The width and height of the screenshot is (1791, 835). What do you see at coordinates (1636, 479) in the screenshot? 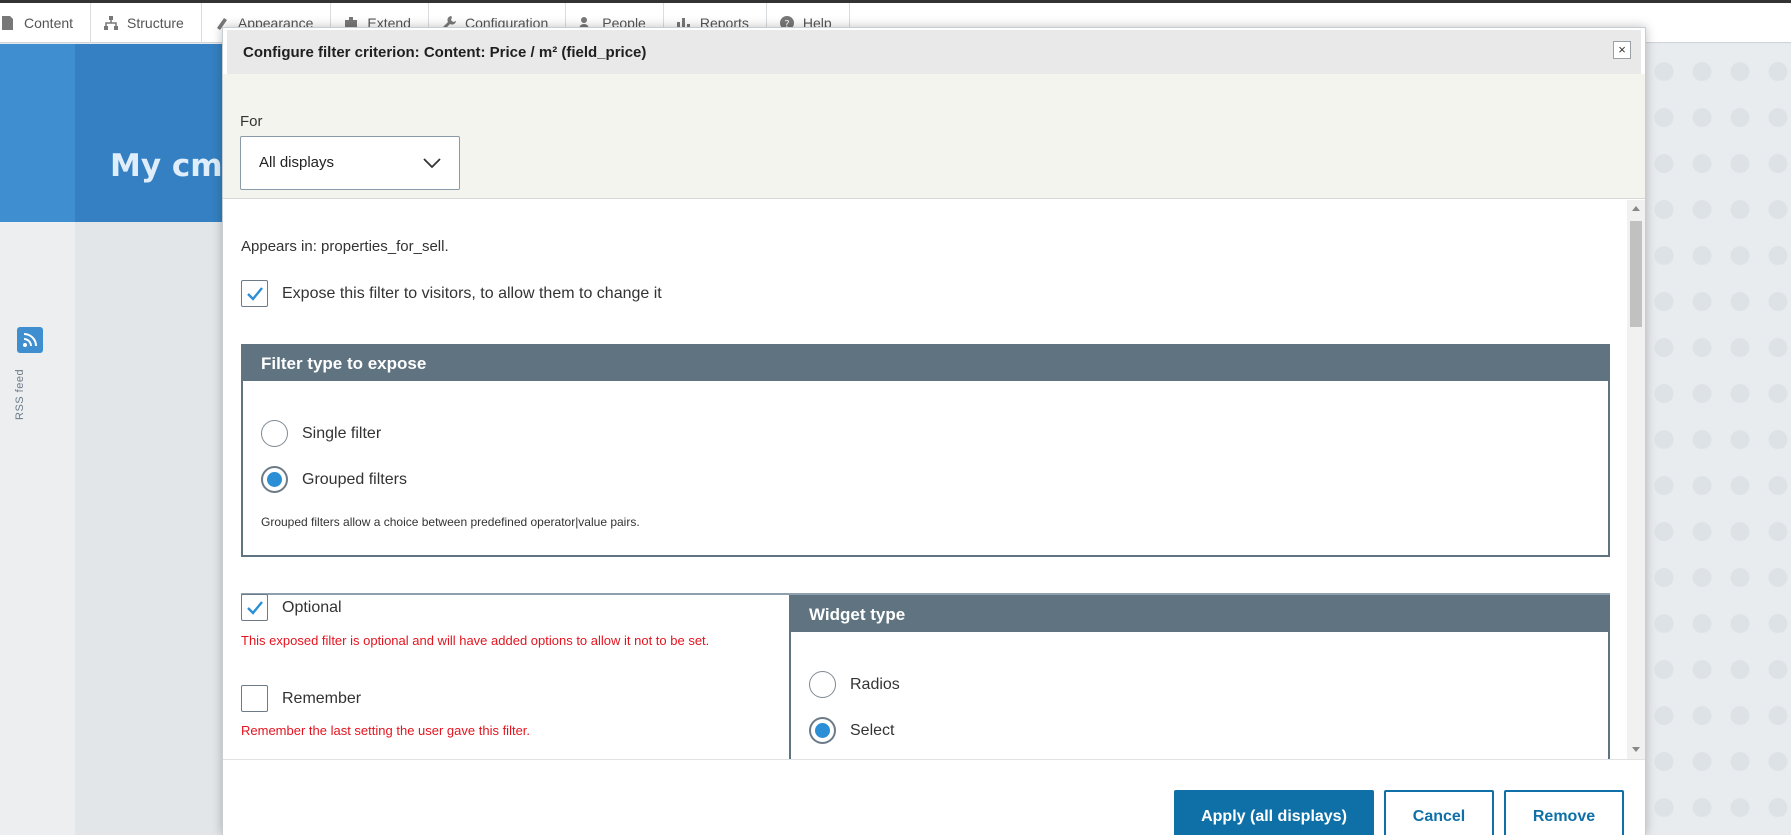
I see `vertical-scrollbar` at bounding box center [1636, 479].